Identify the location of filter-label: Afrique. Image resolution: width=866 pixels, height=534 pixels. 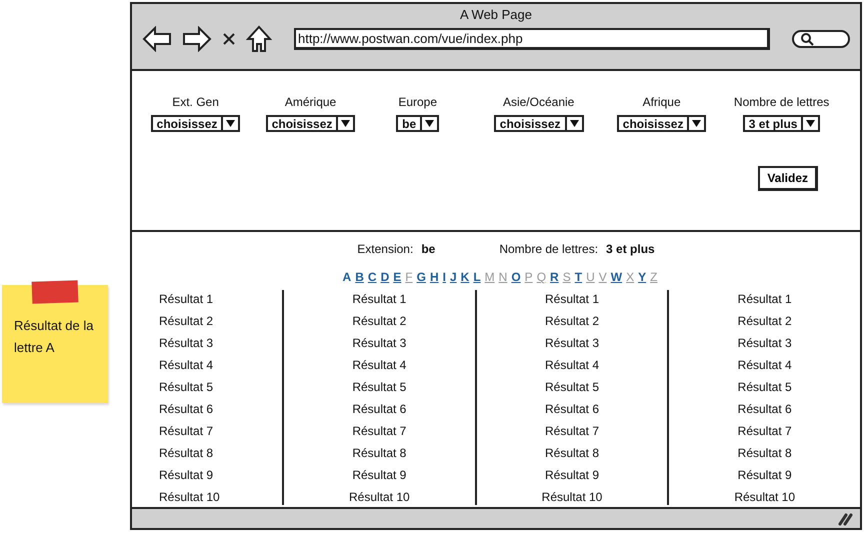
(661, 101).